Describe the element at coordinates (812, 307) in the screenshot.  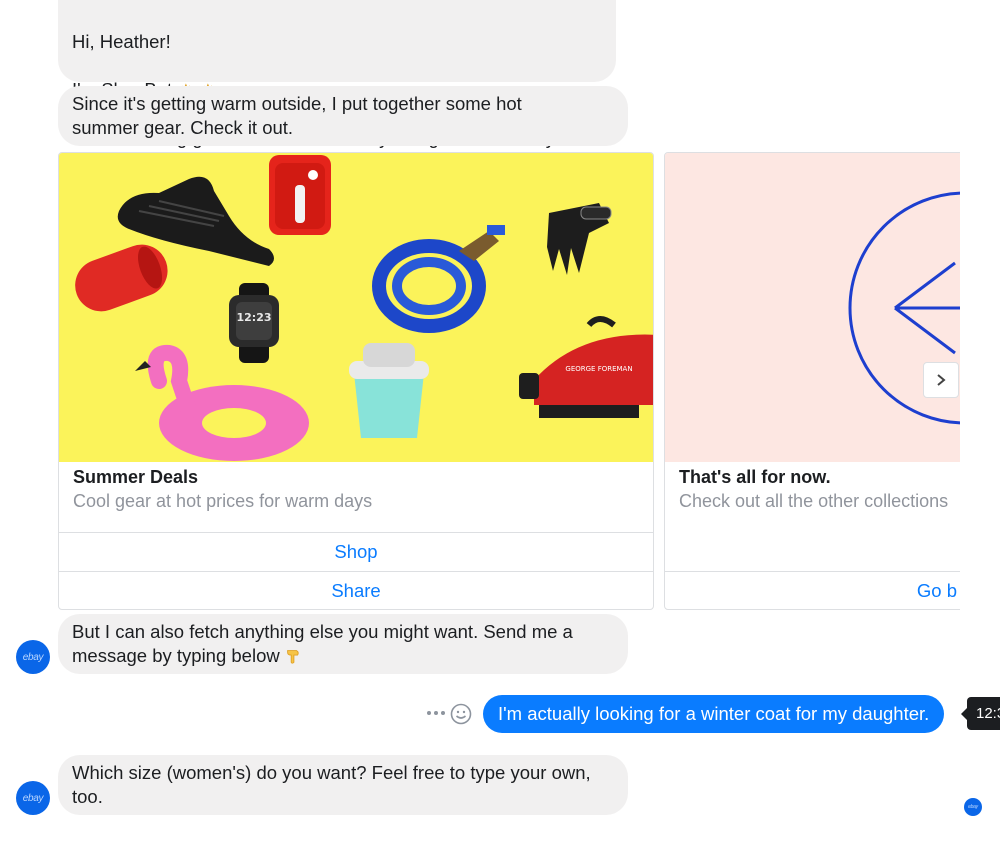
I see `collections-image` at that location.